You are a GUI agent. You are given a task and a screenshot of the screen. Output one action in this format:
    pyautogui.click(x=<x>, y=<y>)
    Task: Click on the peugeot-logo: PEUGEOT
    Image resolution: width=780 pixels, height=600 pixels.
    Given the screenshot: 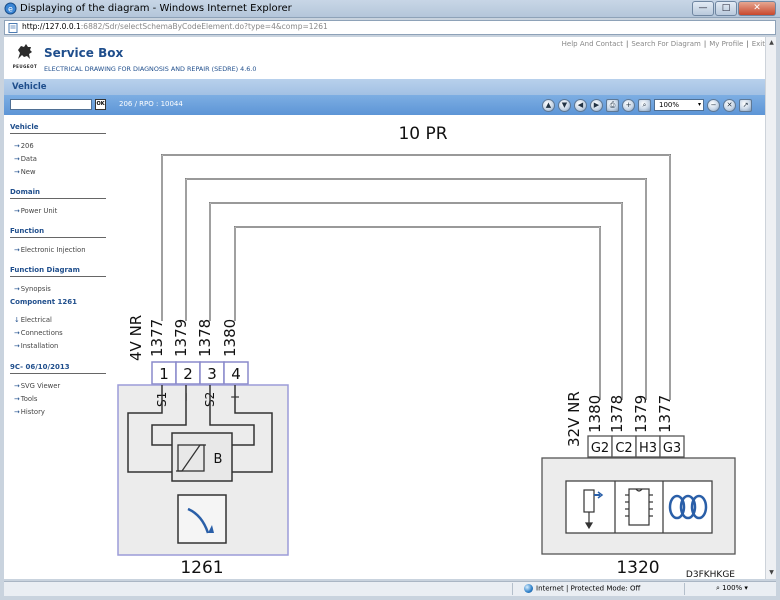 What is the action you would take?
    pyautogui.click(x=25, y=58)
    